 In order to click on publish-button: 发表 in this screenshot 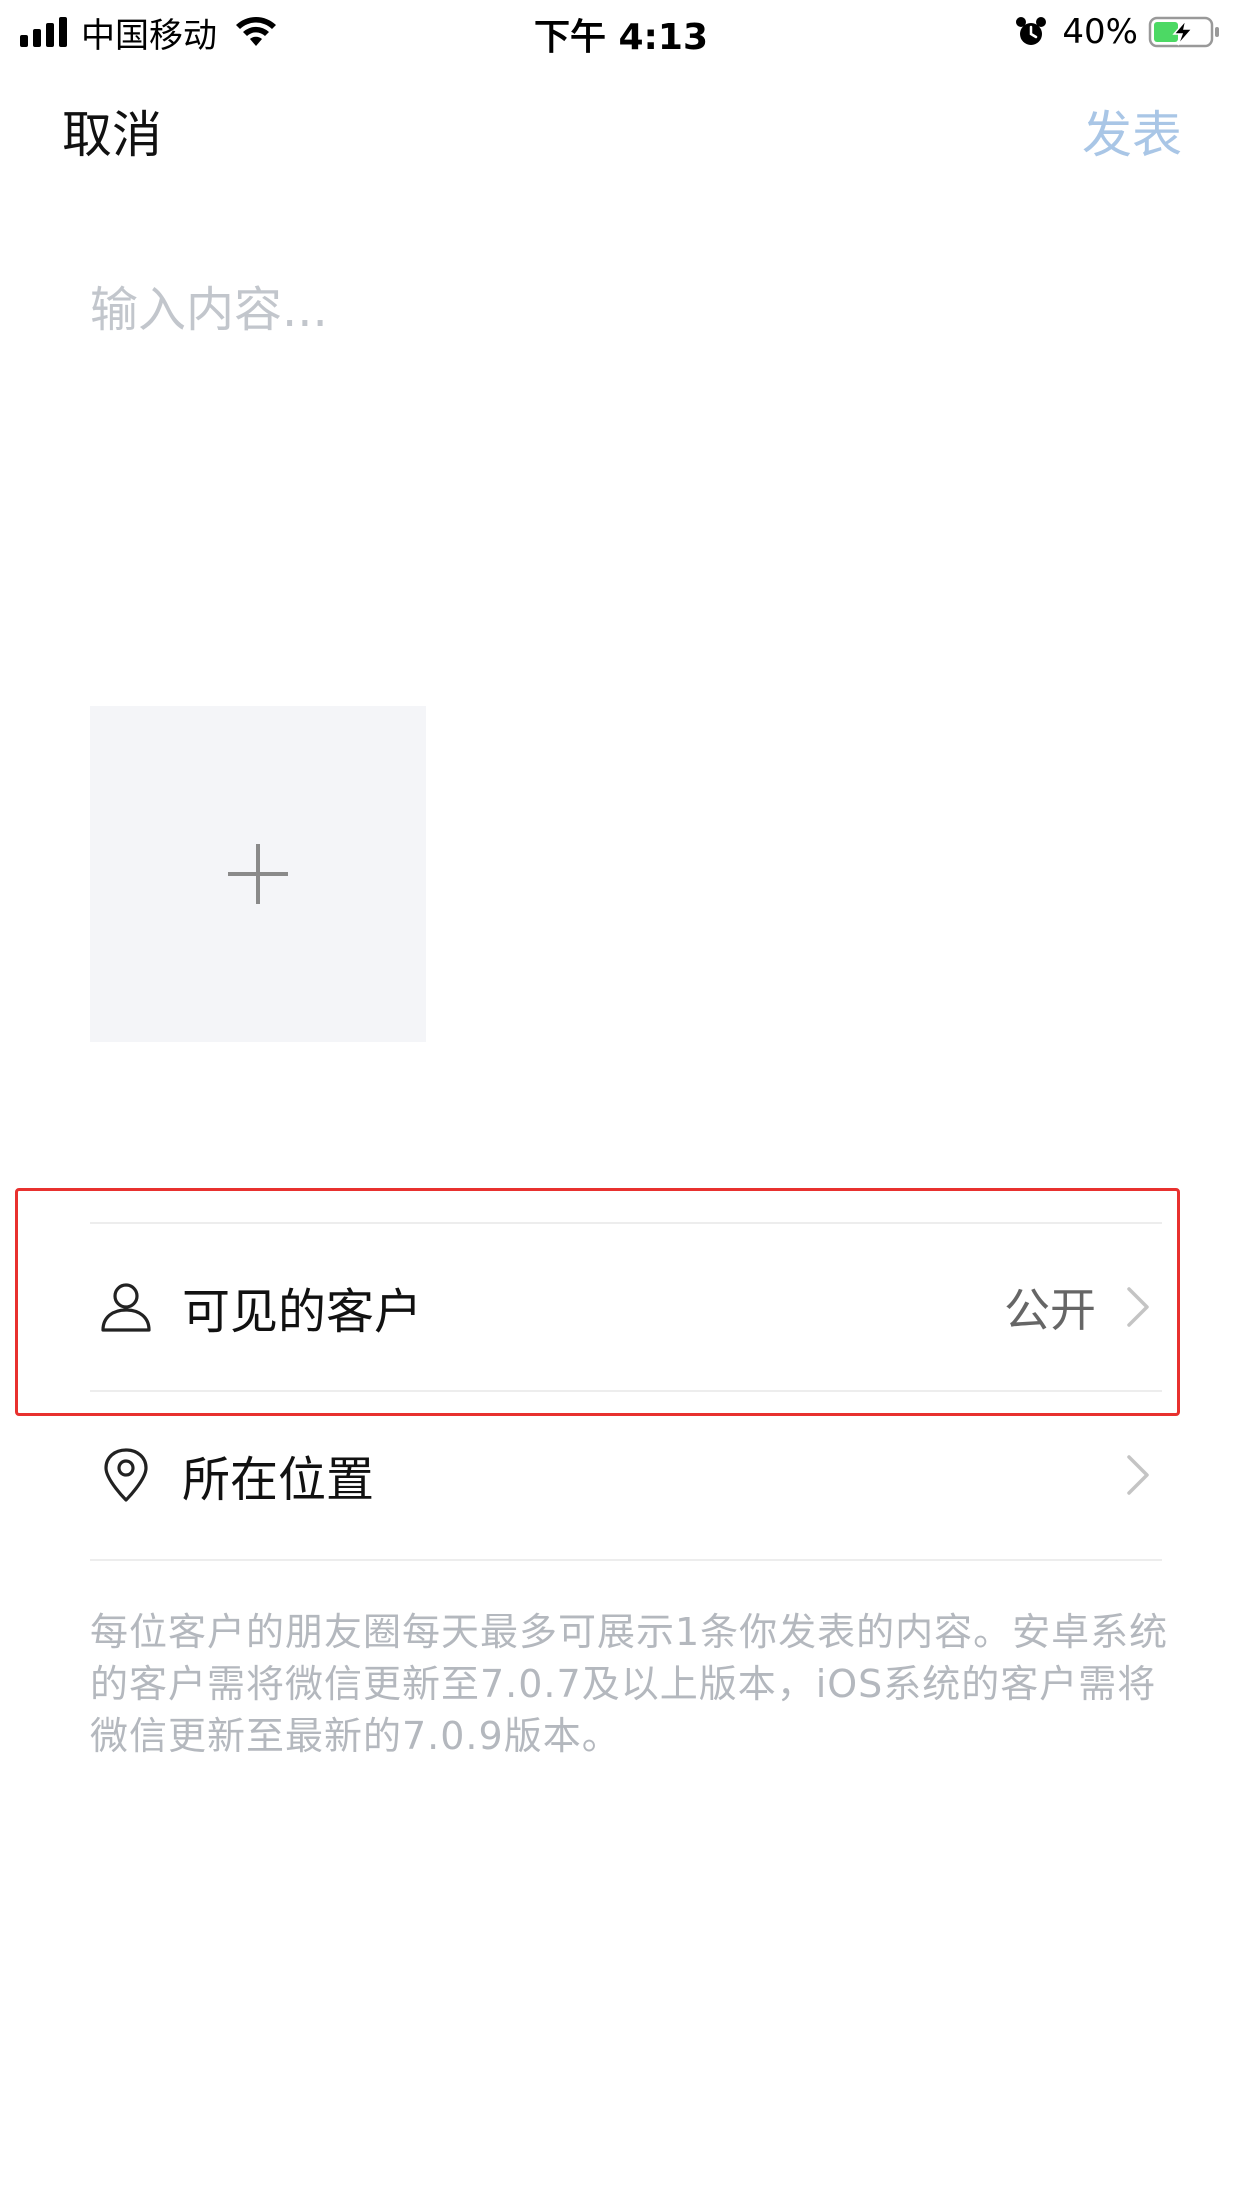, I will do `click(1132, 131)`.